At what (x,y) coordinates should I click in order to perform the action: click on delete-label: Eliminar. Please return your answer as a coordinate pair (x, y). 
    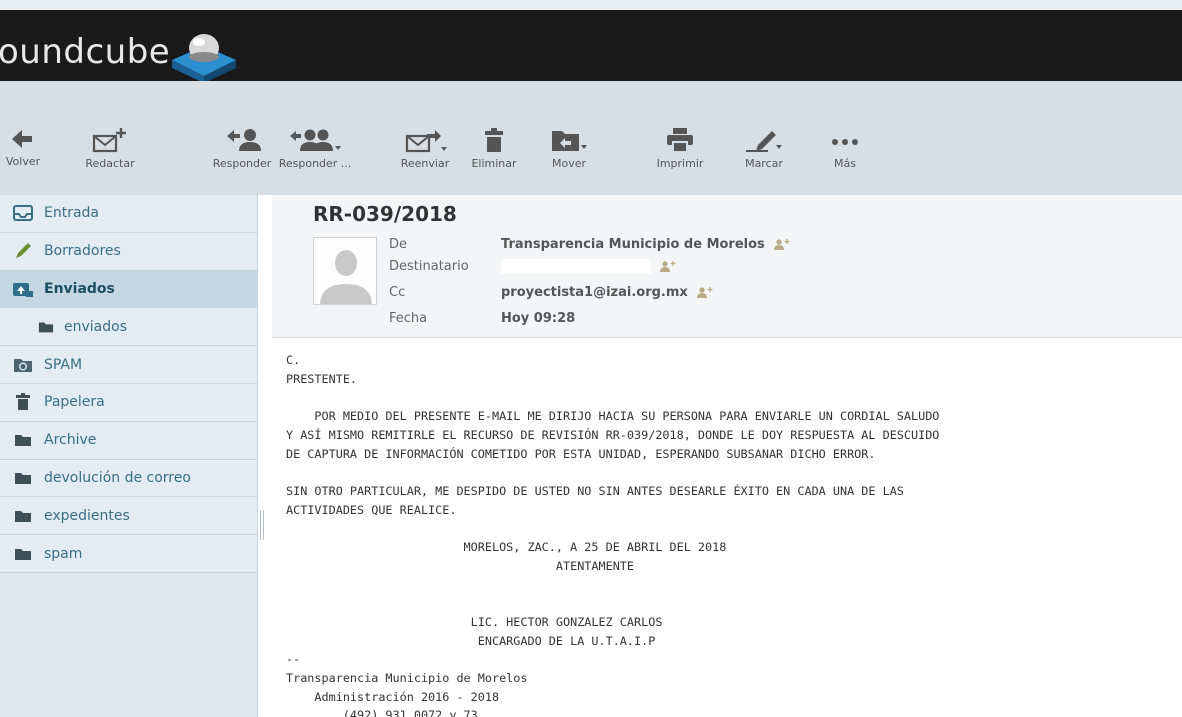
    Looking at the image, I should click on (494, 163).